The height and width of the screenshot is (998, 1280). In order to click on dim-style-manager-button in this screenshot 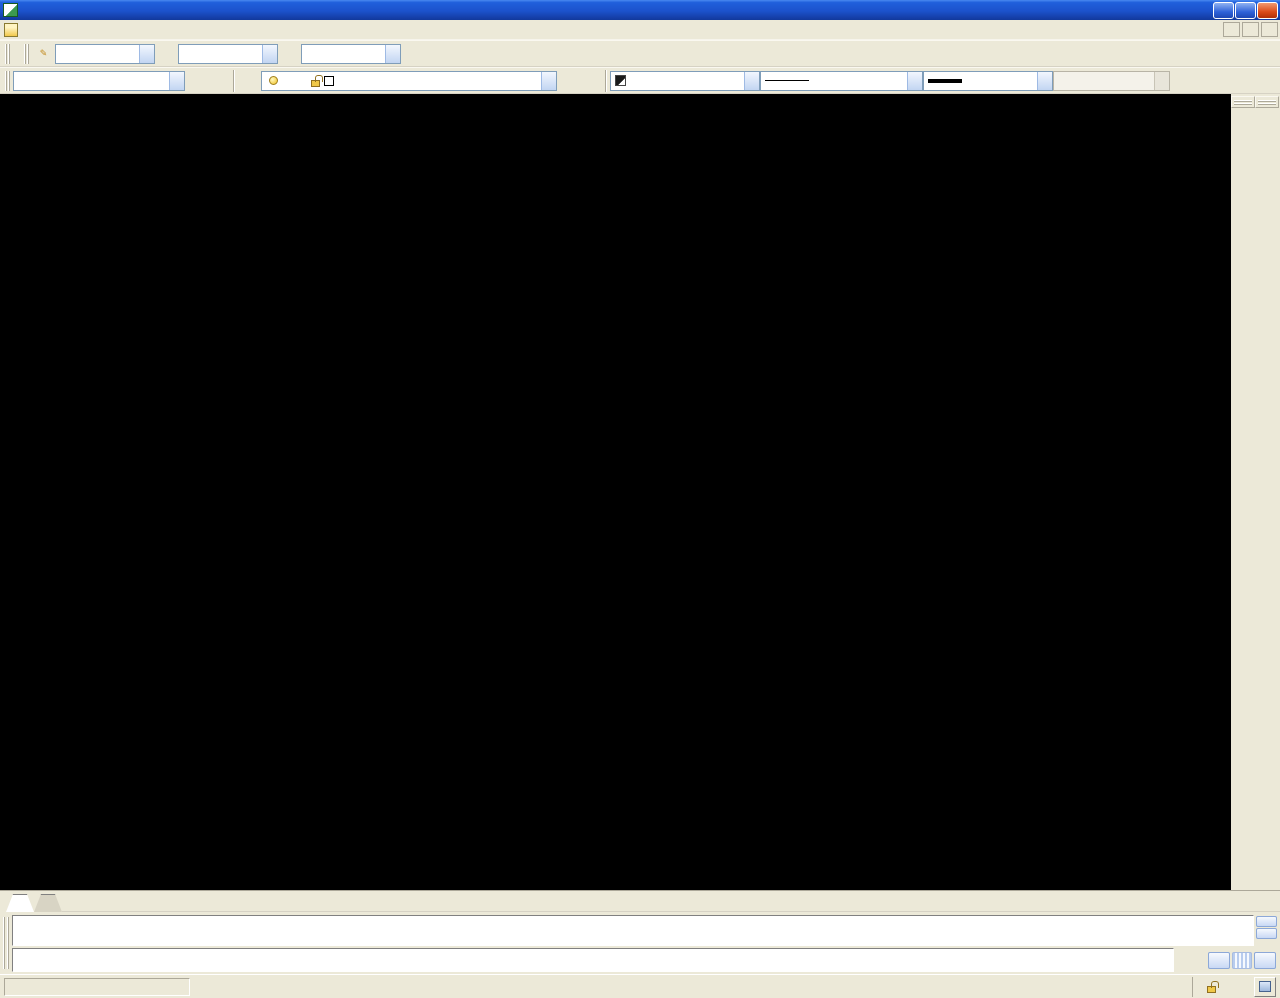, I will do `click(166, 54)`.